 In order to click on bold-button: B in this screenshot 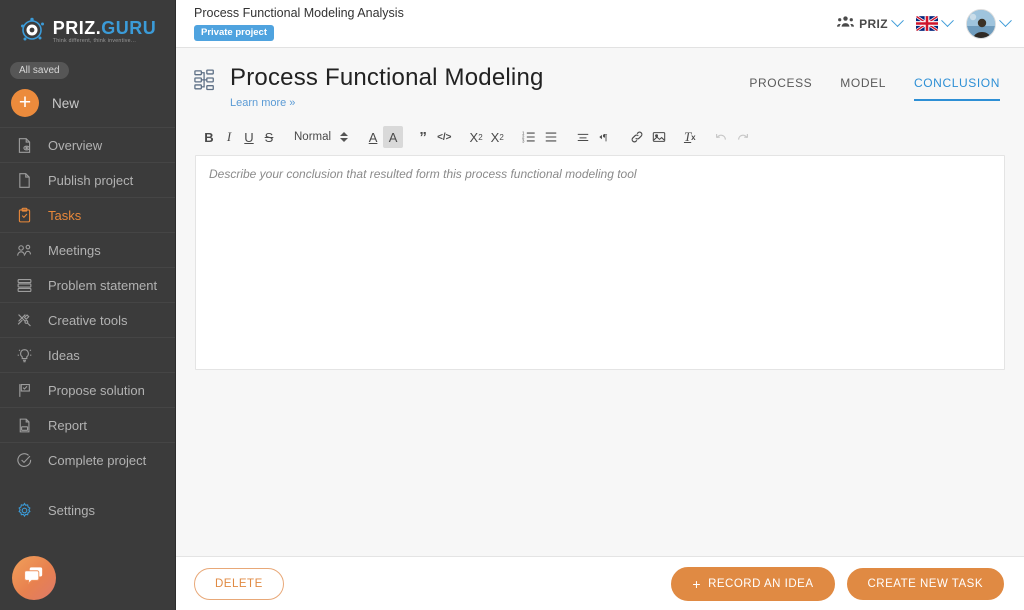, I will do `click(209, 137)`.